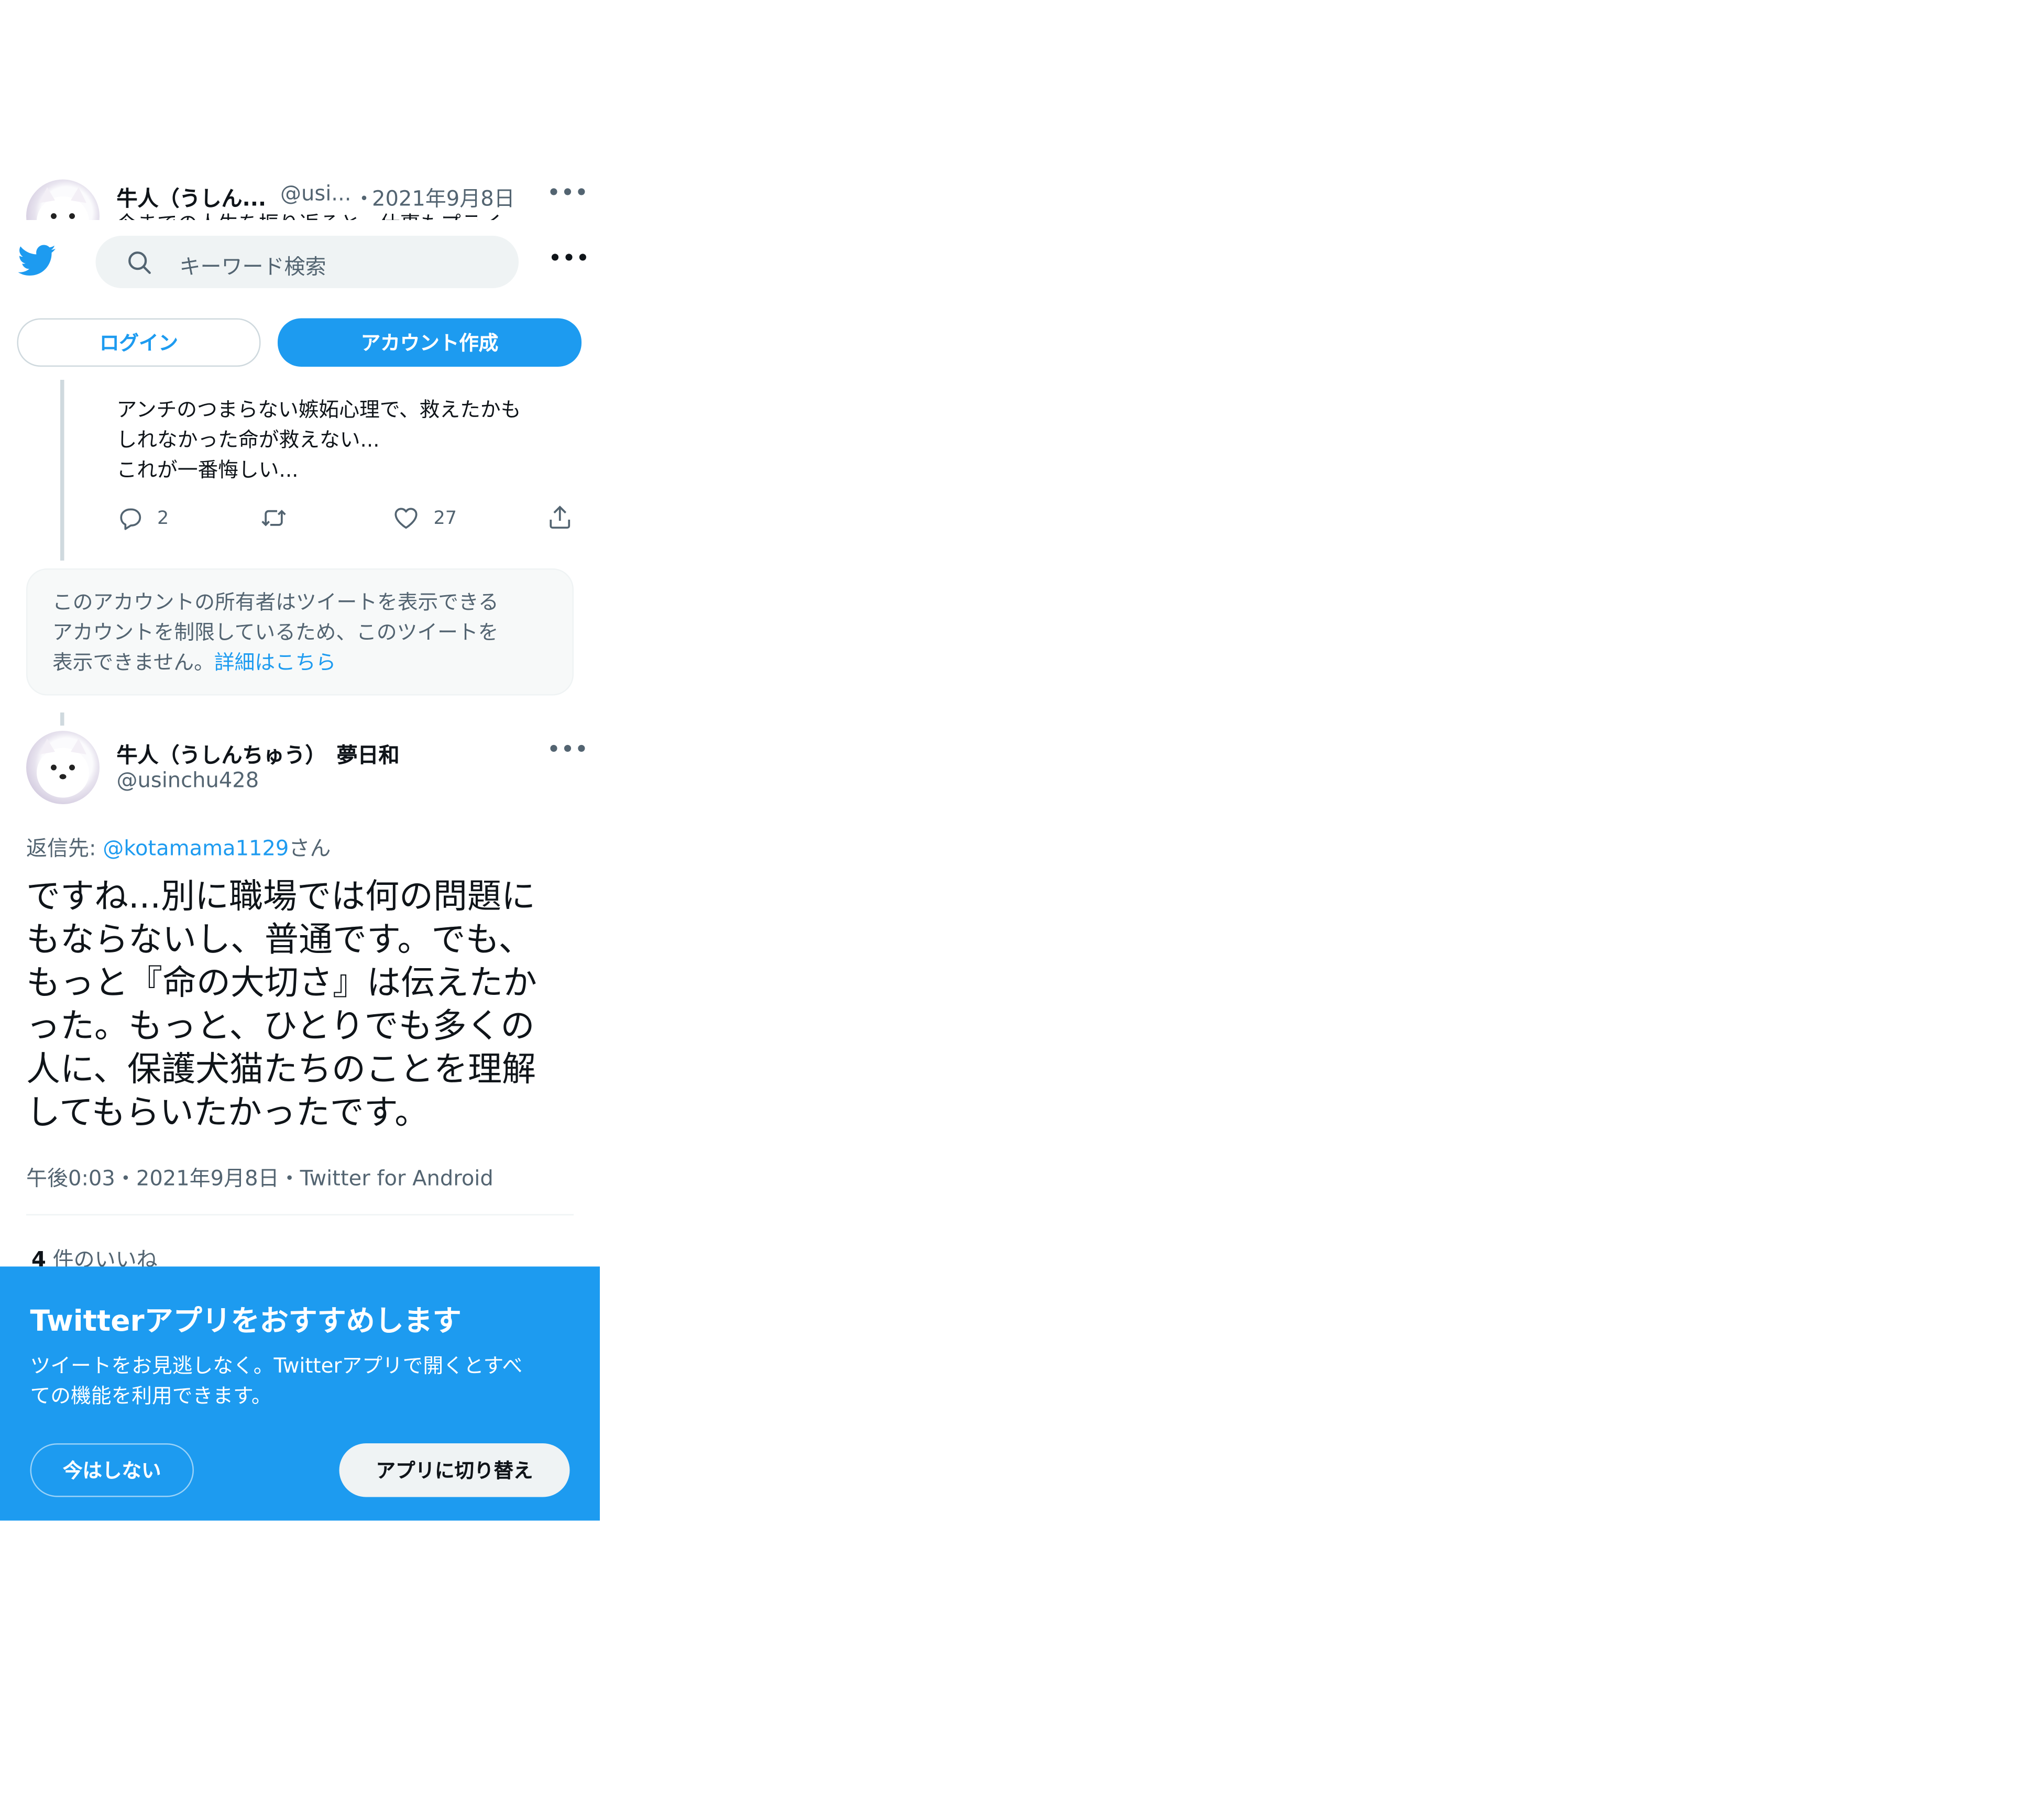  What do you see at coordinates (130, 519) in the screenshot?
I see `reply-icon` at bounding box center [130, 519].